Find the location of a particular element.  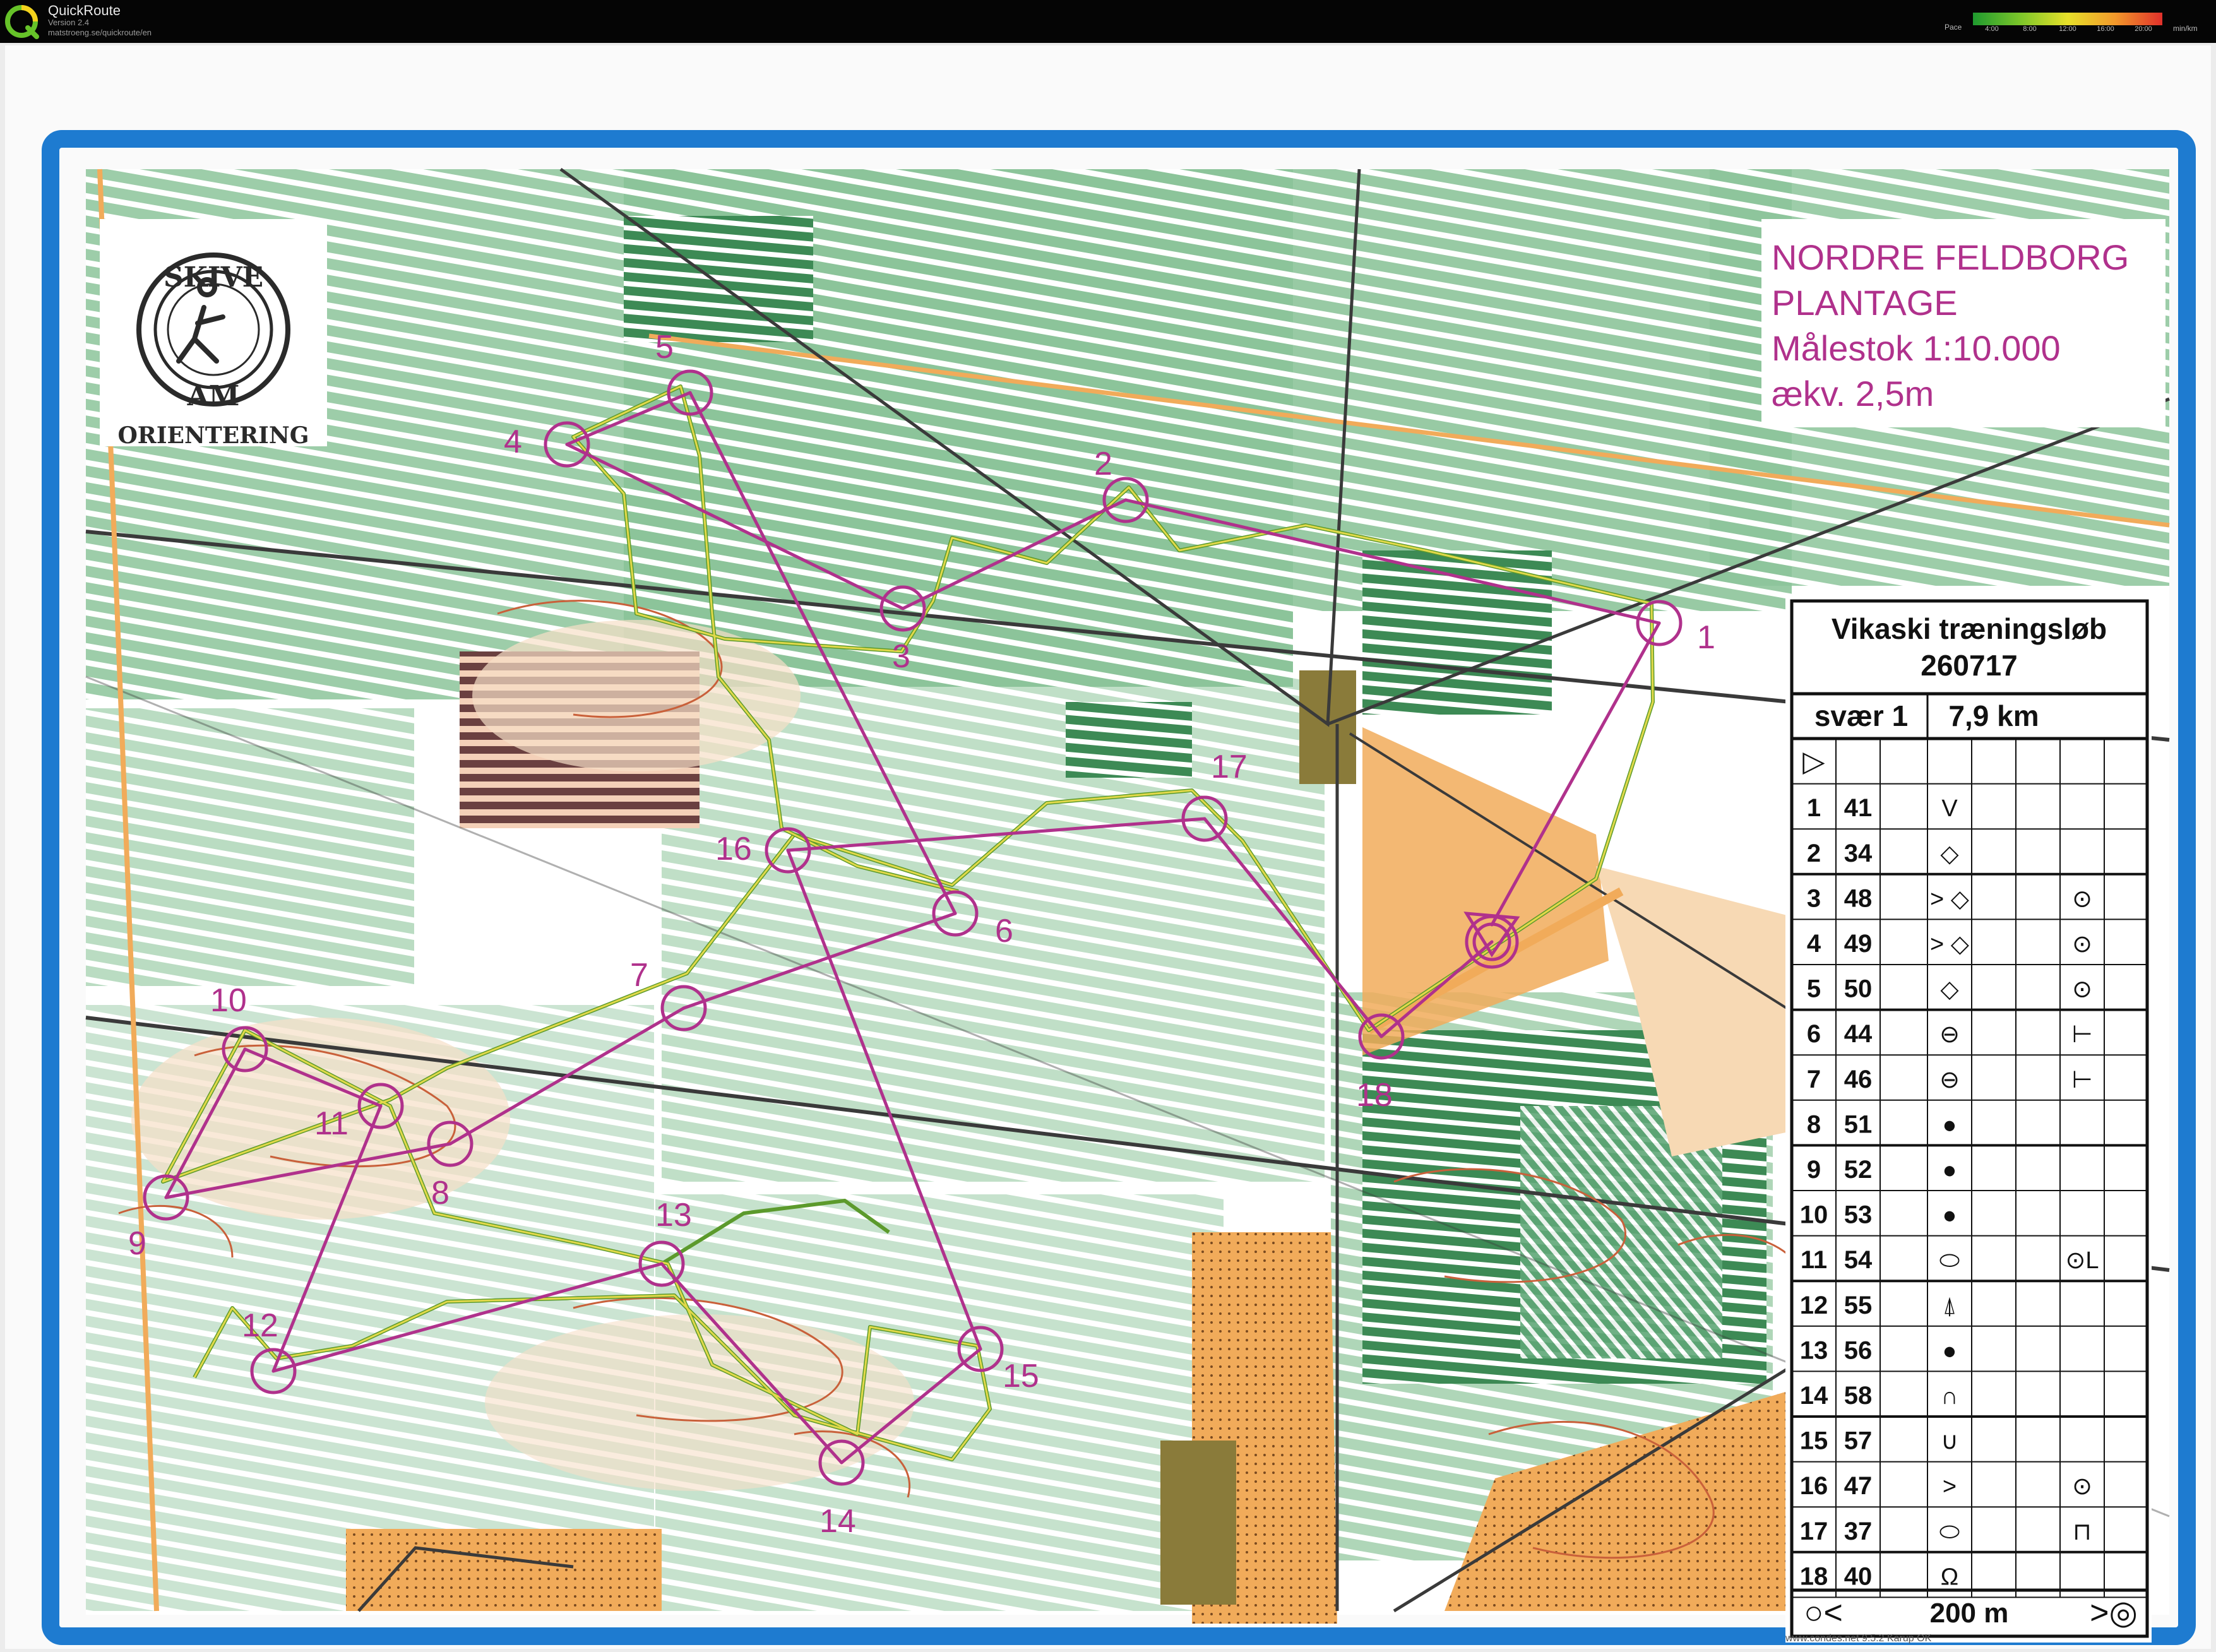

control-symbol: > ◇ is located at coordinates (1950, 944).